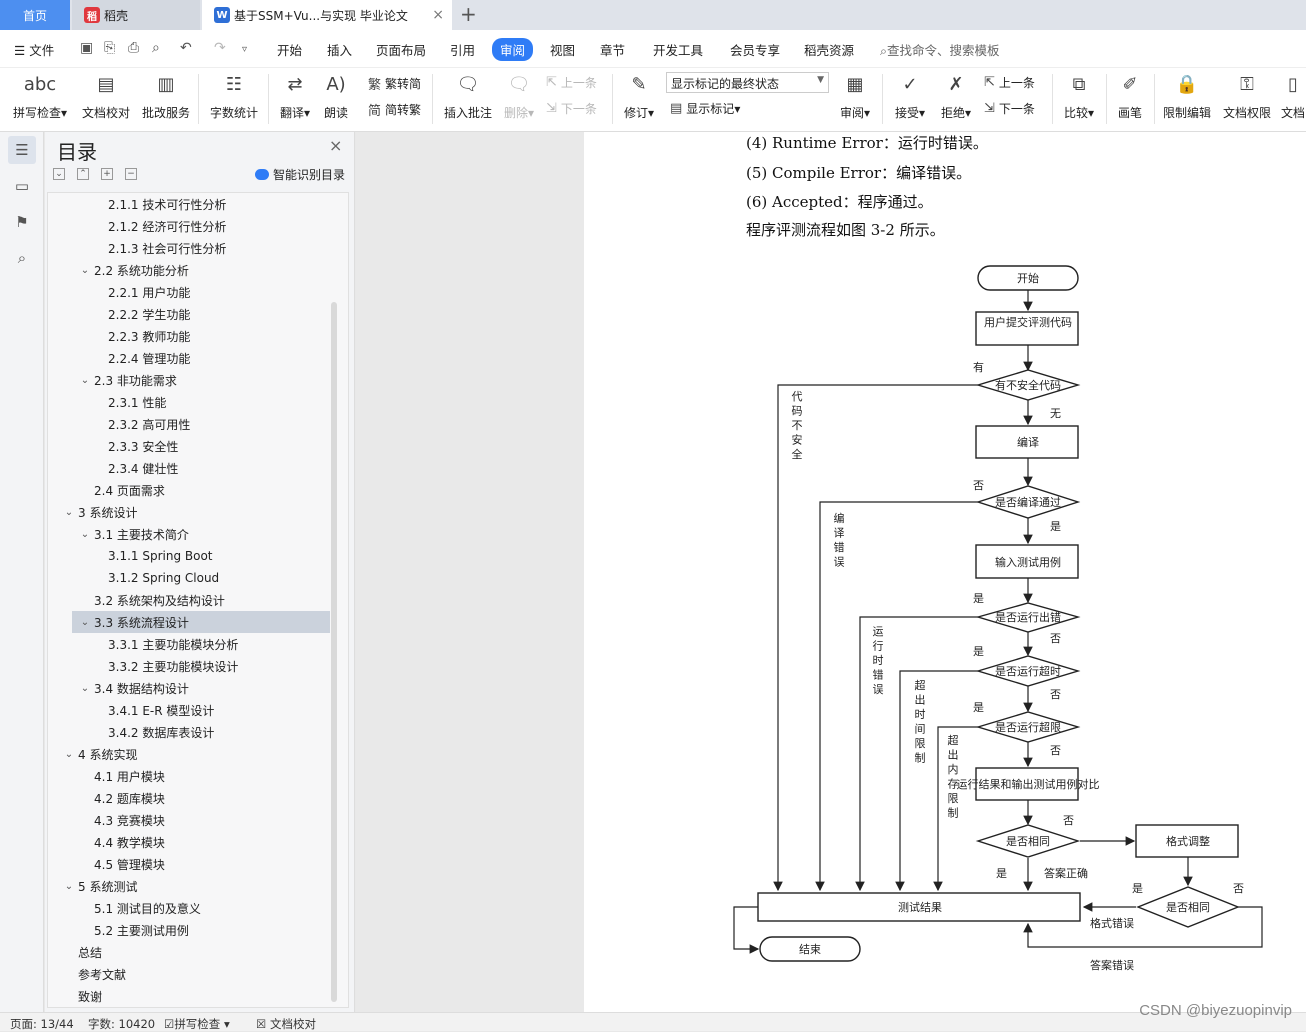  I want to click on toc-item: 2.2.2 学生功能, so click(189, 314).